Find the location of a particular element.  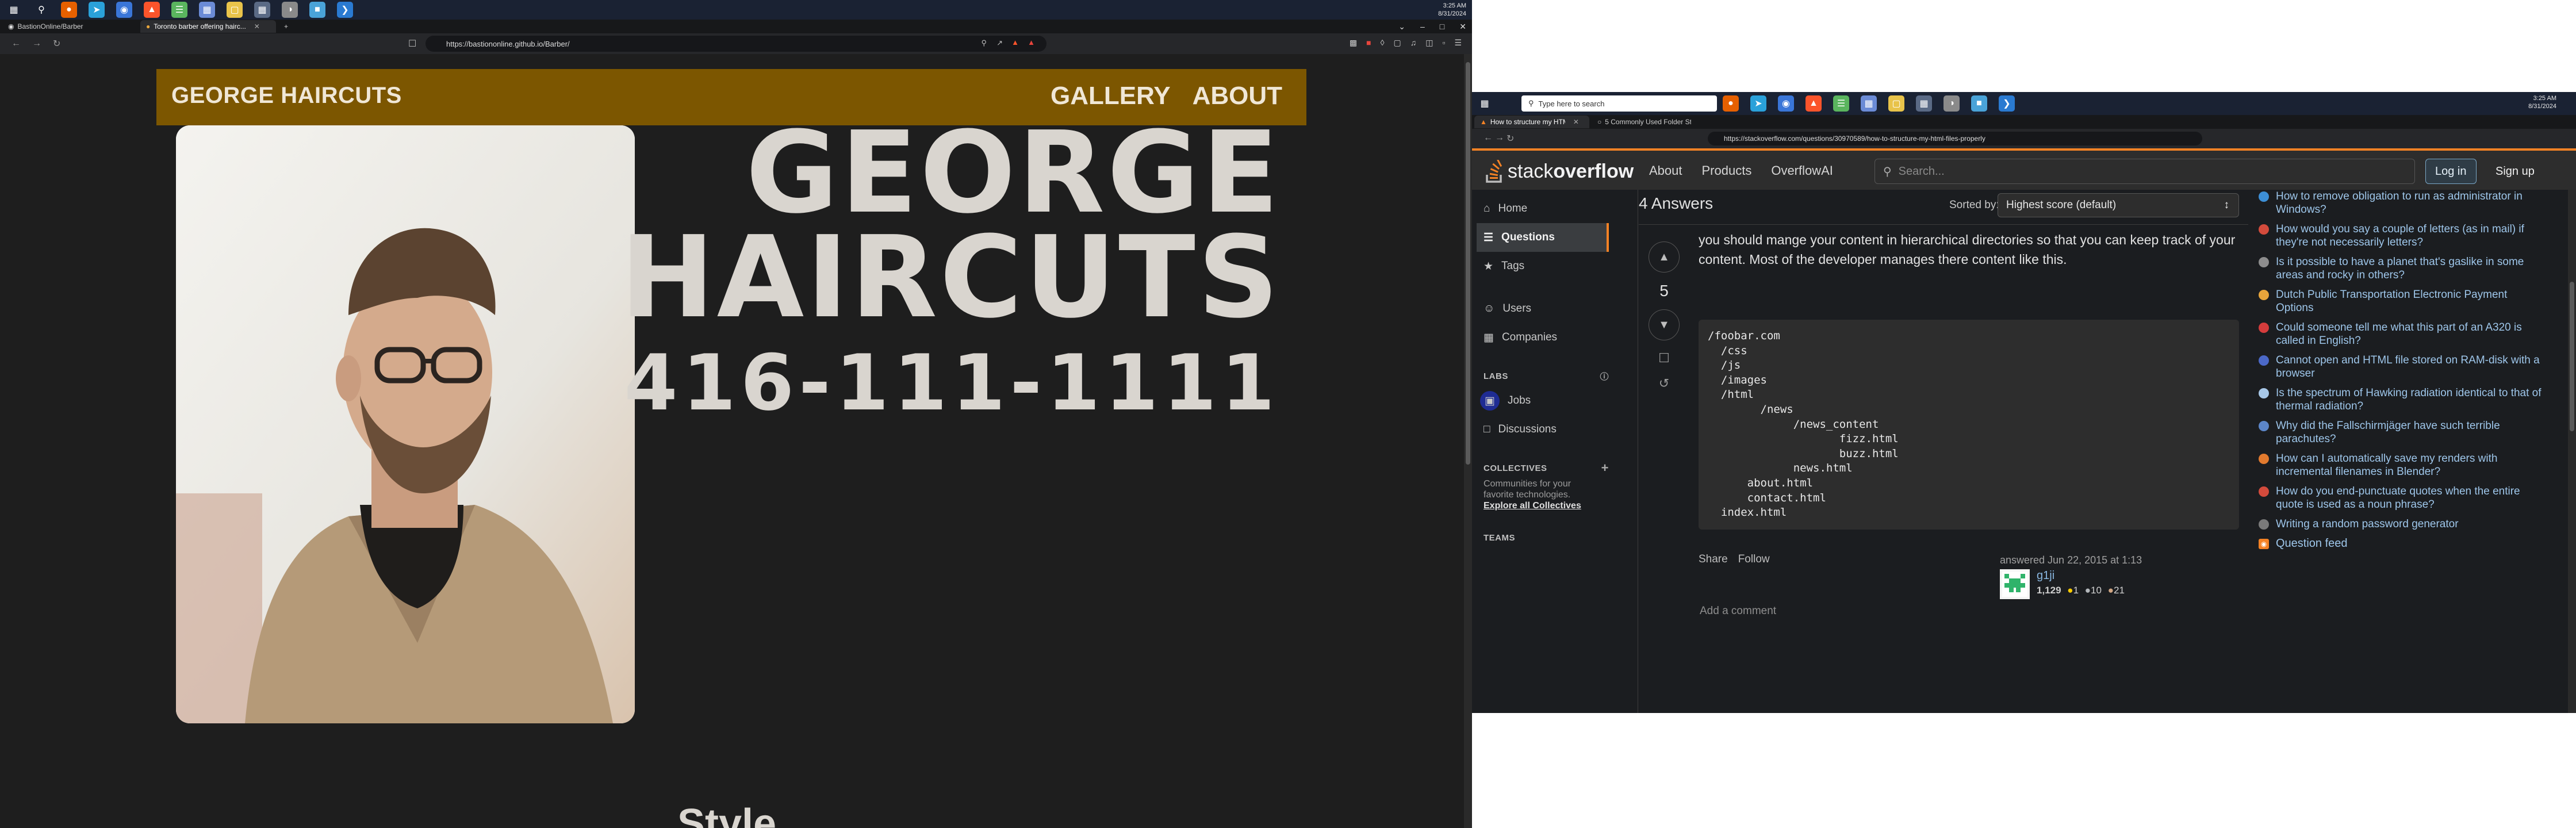

explore-collectives-link: Explore all Collectives is located at coordinates (1532, 506).